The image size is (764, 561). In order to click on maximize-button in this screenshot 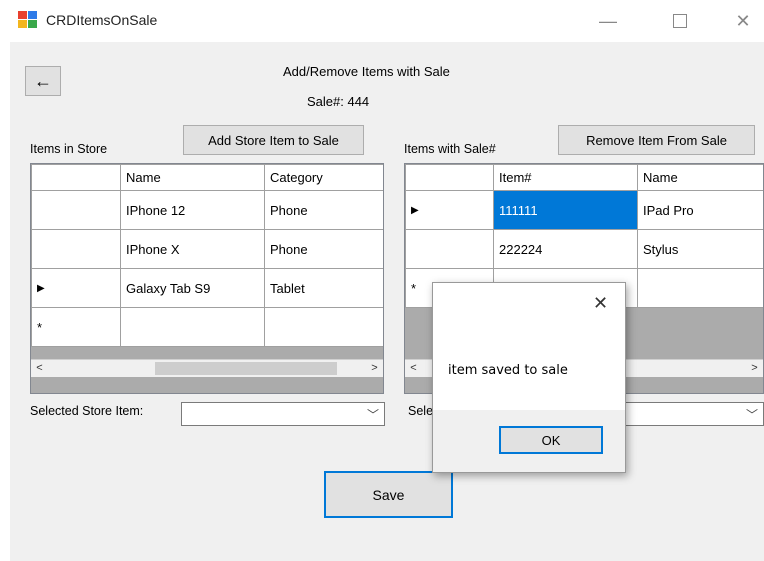, I will do `click(680, 21)`.